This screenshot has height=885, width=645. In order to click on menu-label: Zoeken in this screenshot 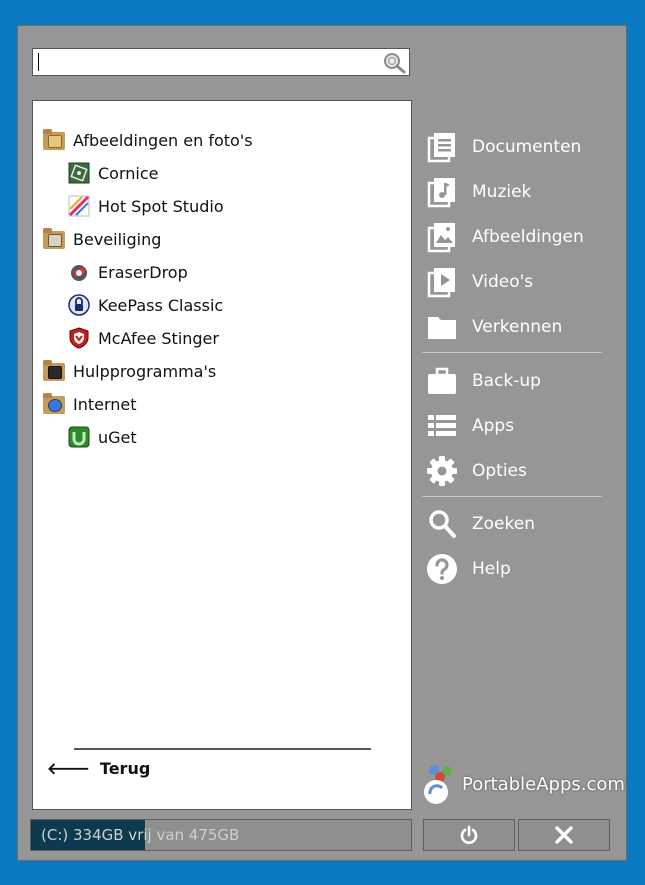, I will do `click(503, 524)`.